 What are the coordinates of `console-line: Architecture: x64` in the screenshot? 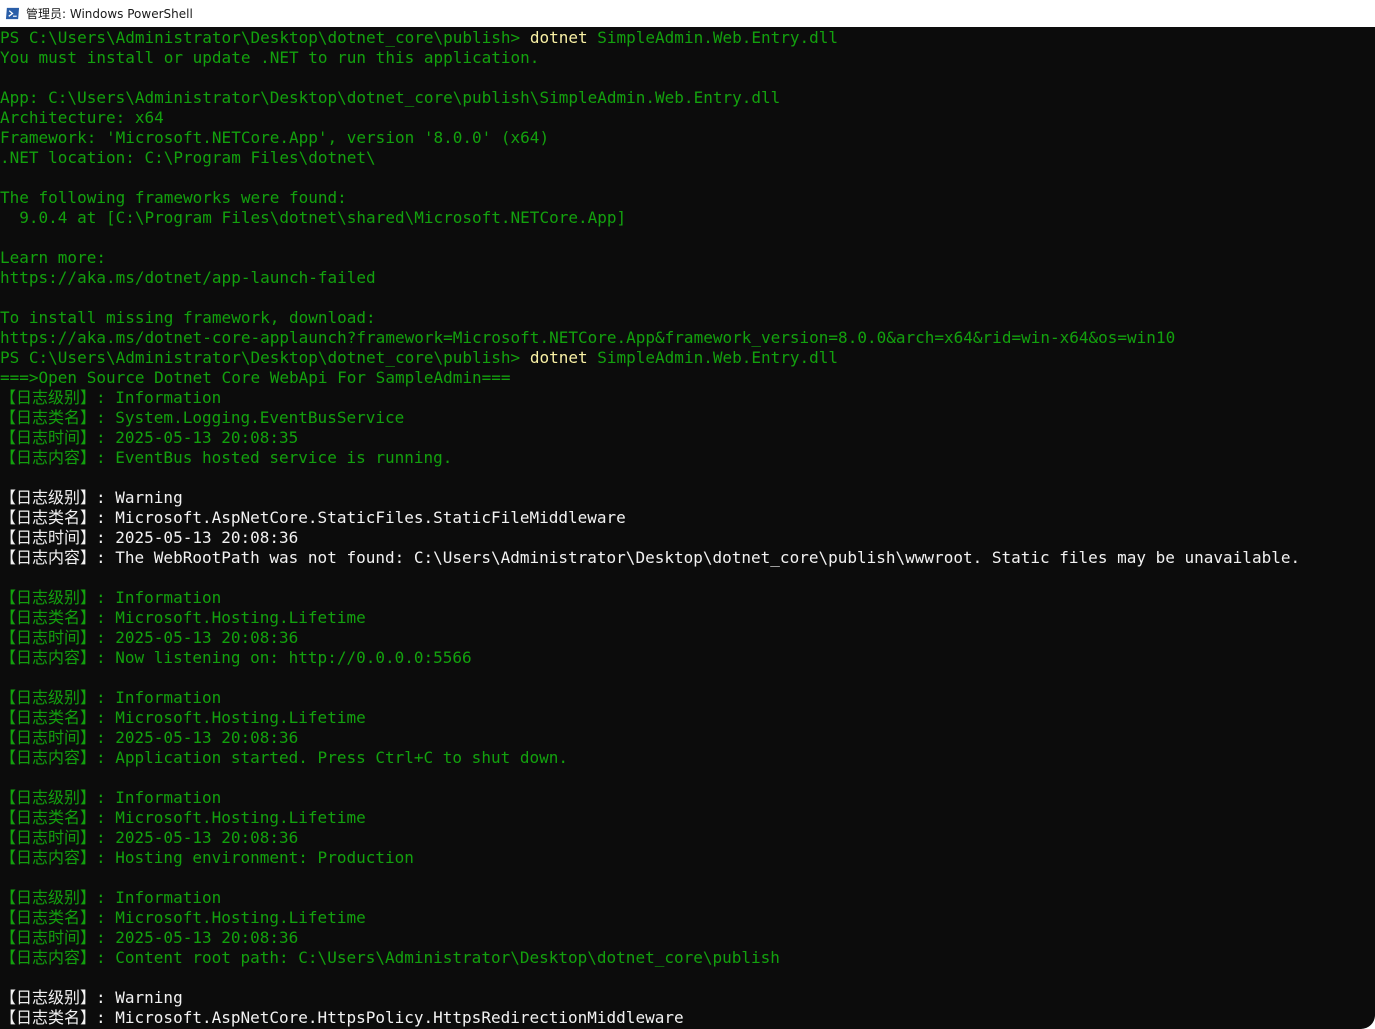 It's located at (687, 118).